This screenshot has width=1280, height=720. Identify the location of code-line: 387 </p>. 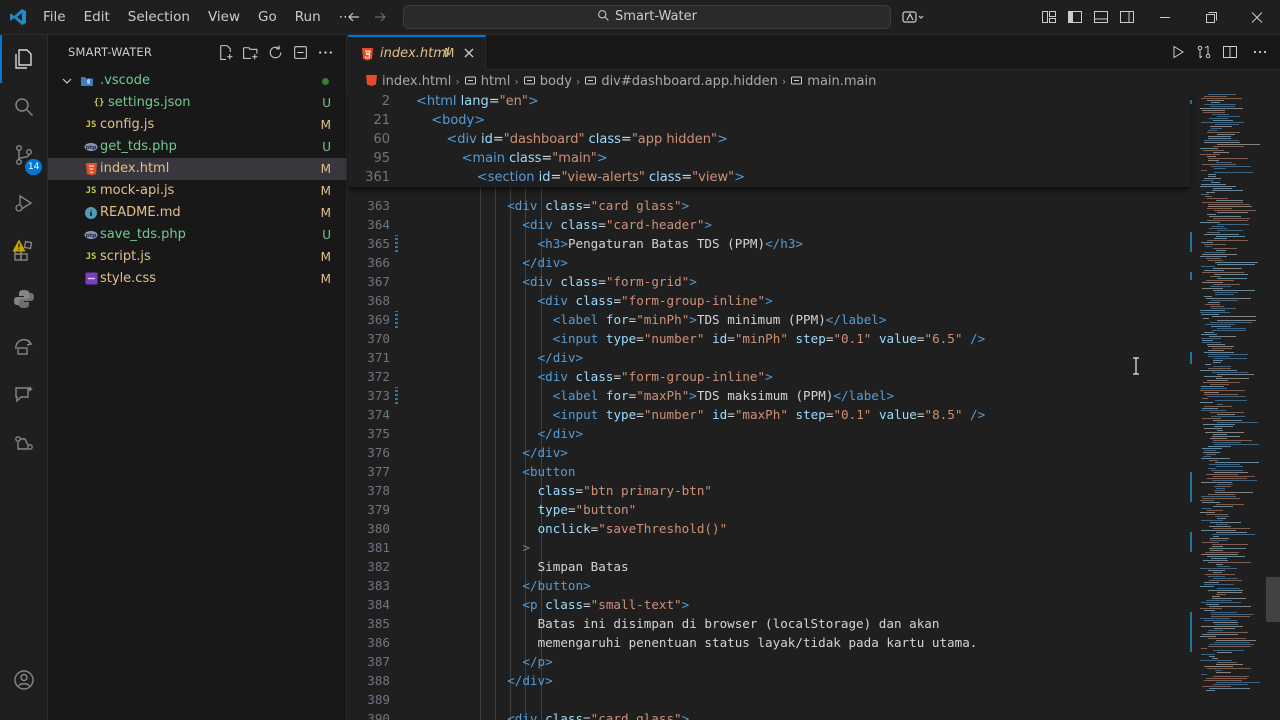
(769, 661).